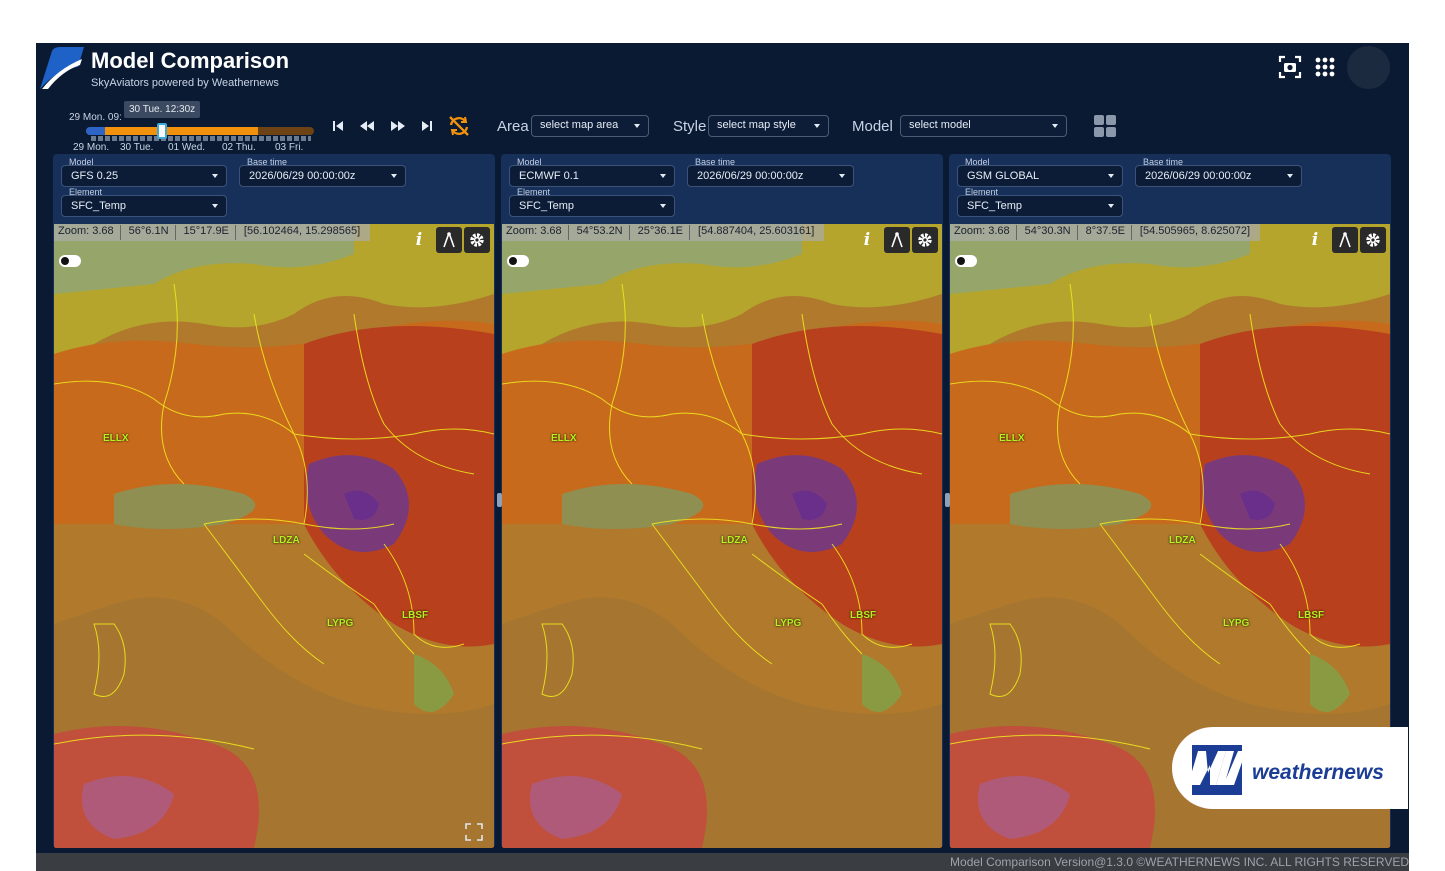 The image size is (1445, 871). Describe the element at coordinates (398, 126) in the screenshot. I see `fast-forward-icon` at that location.